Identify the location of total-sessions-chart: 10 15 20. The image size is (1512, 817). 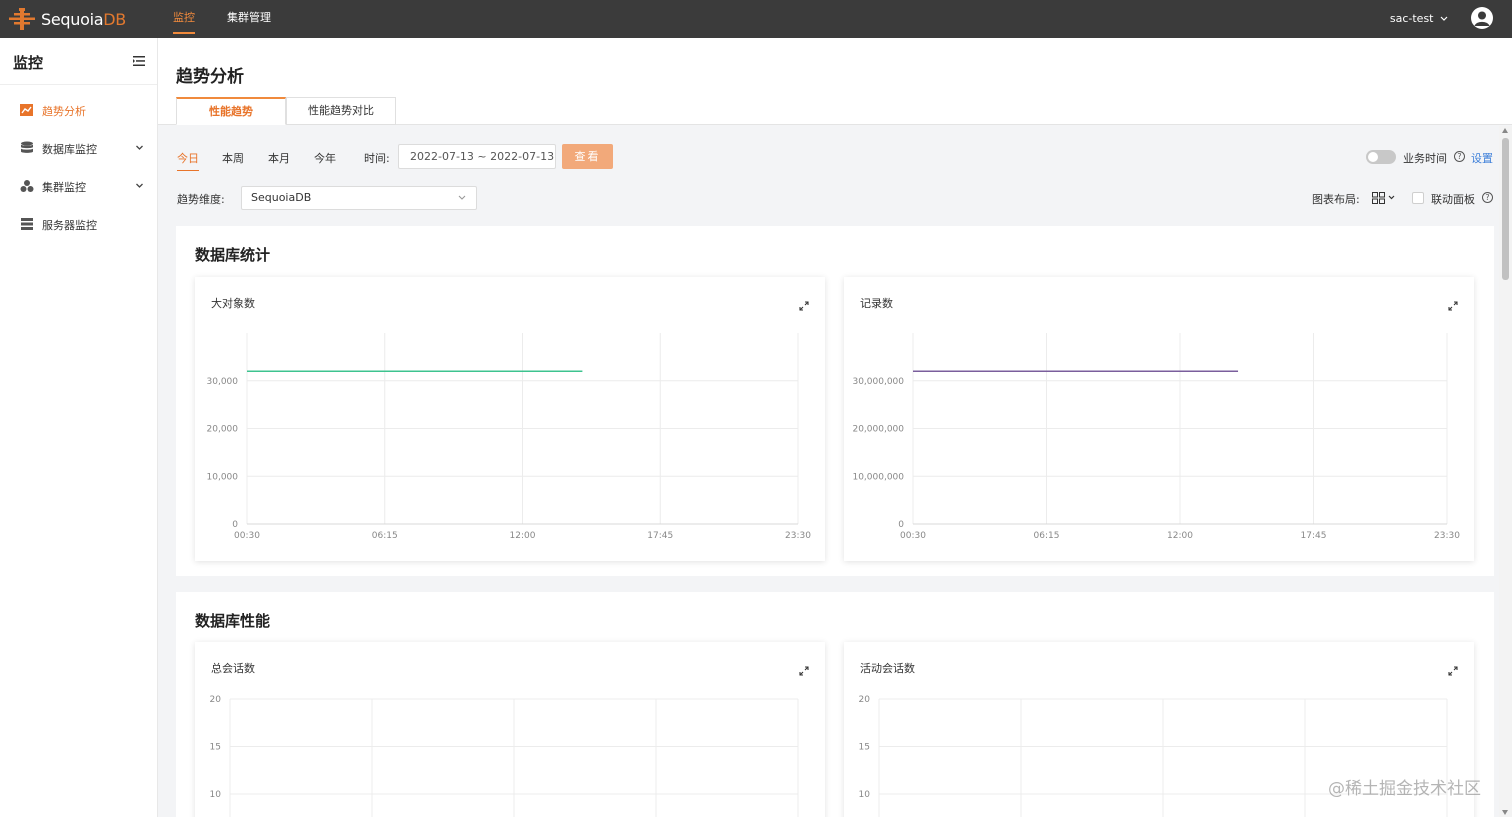
(504, 756).